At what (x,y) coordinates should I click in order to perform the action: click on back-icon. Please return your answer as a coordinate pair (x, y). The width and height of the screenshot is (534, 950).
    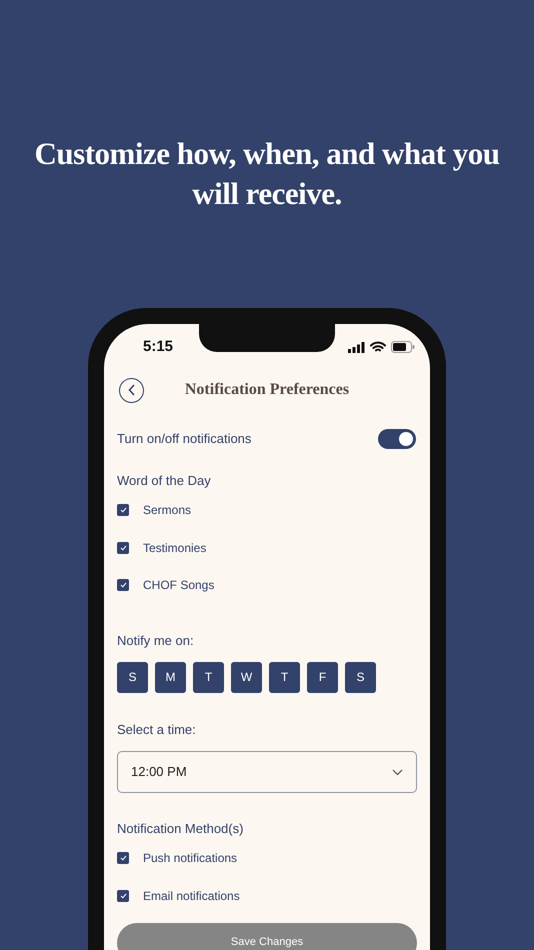
    Looking at the image, I should click on (132, 390).